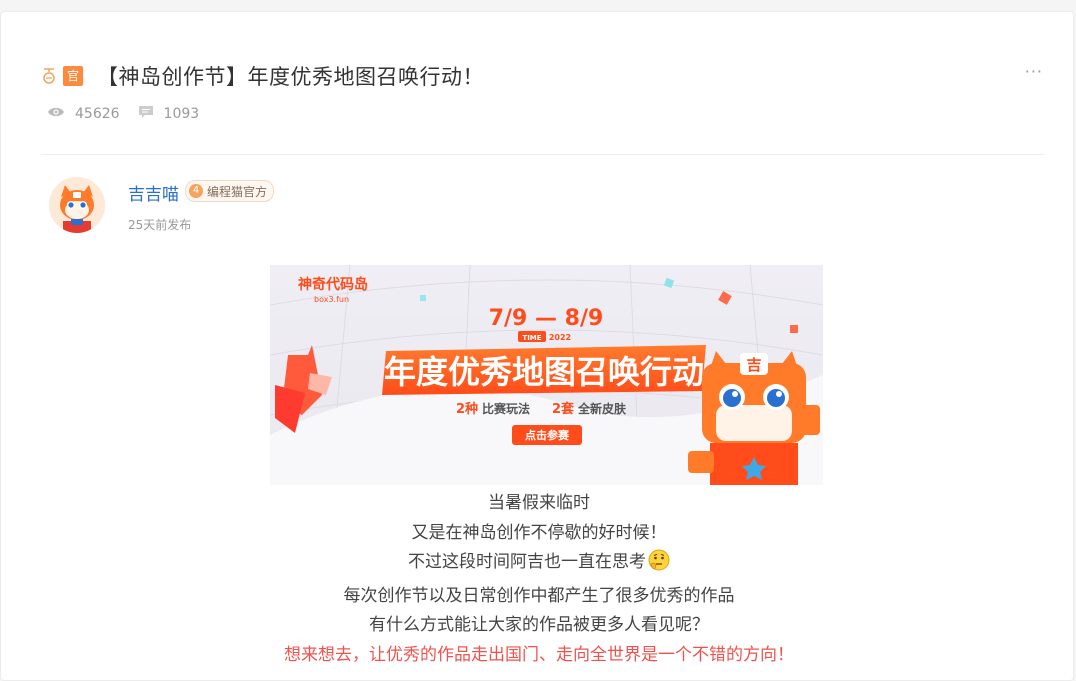 The width and height of the screenshot is (1076, 681). I want to click on banner-logo: 神奇代码岛, so click(333, 284).